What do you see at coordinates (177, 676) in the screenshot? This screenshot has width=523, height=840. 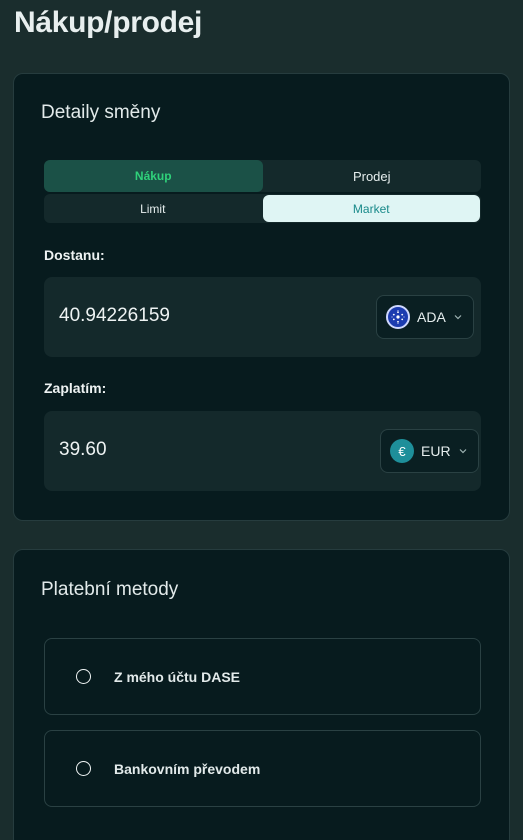 I see `payment-option-label: Z mého účtu DASE` at bounding box center [177, 676].